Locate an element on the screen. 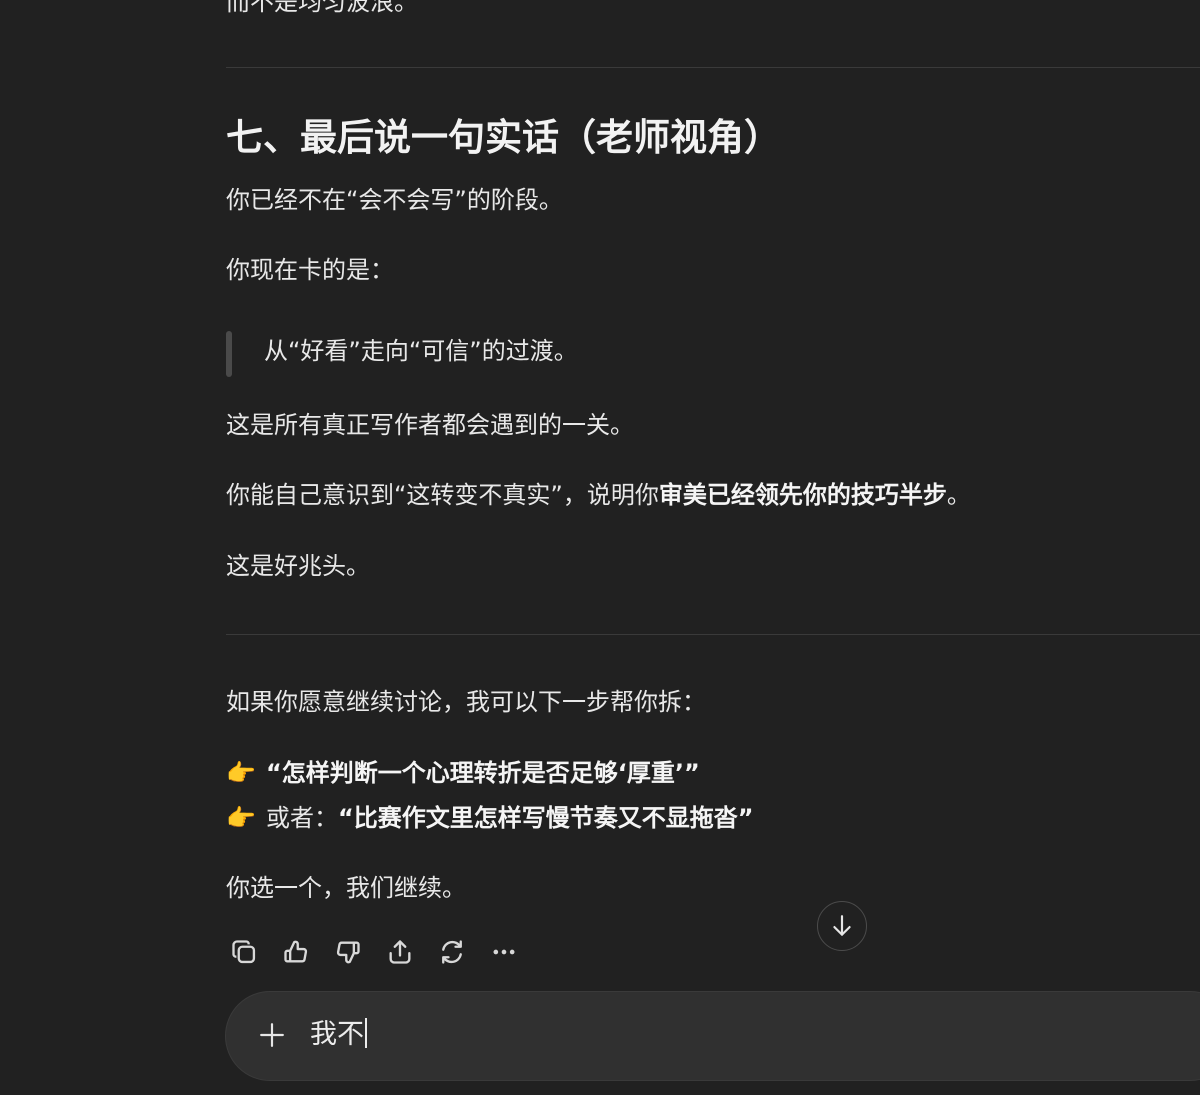 This screenshot has height=1095, width=1200. copy-button is located at coordinates (244, 952).